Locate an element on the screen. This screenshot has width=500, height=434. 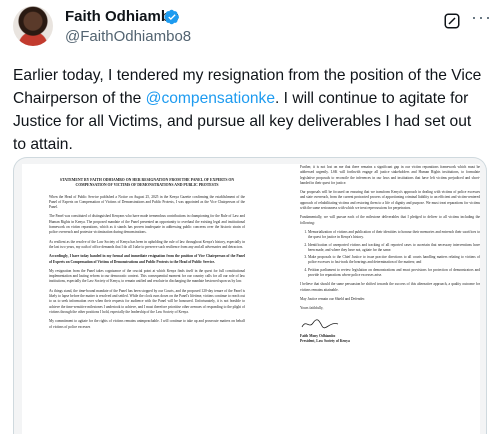
signature is located at coordinates (320, 323).